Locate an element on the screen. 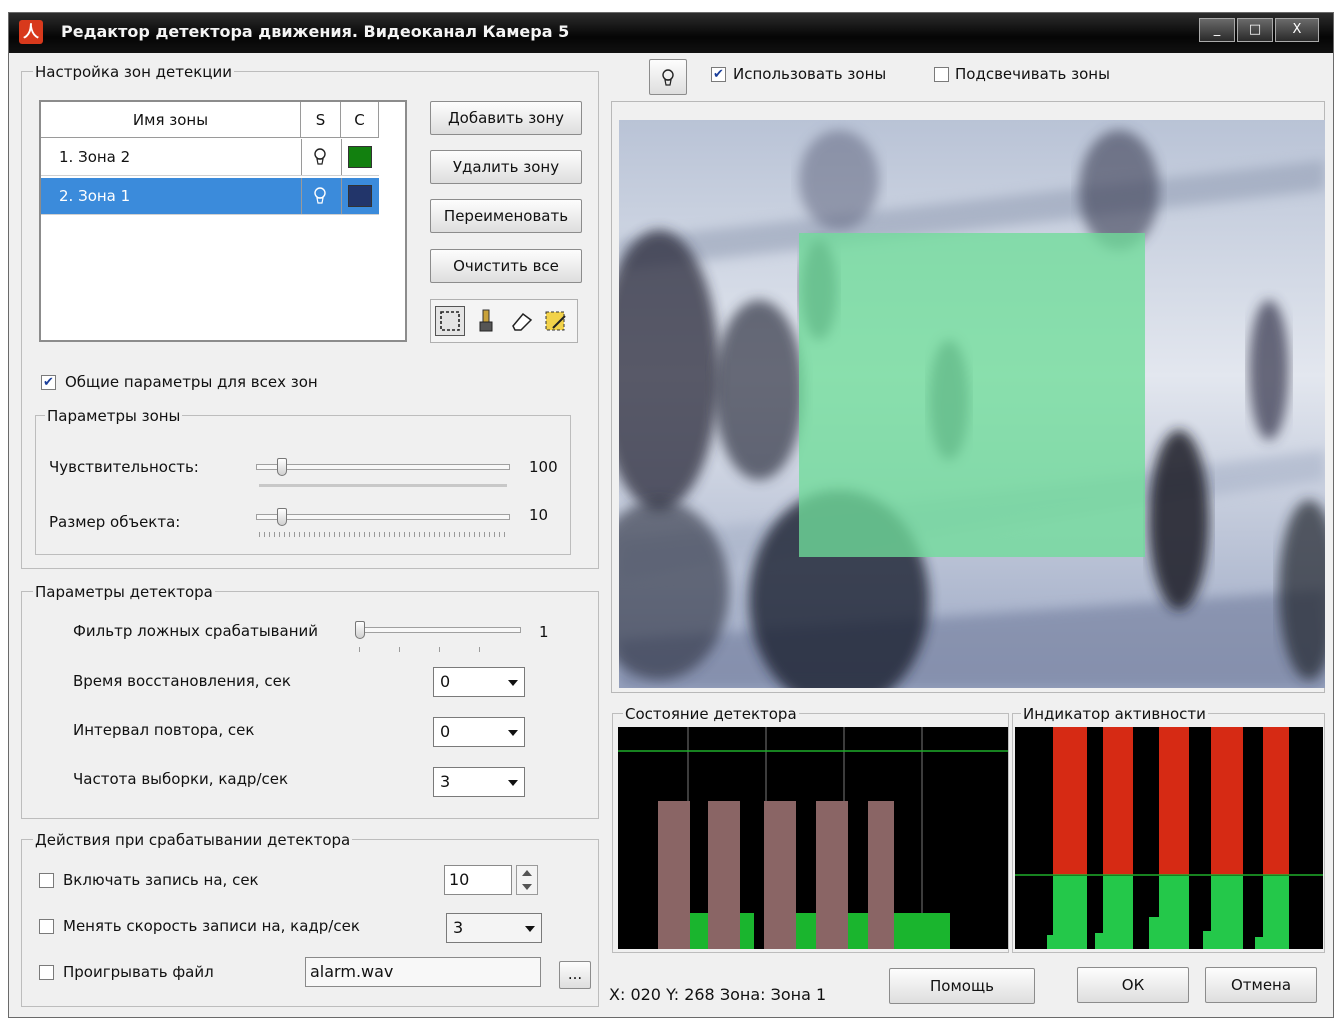 The height and width of the screenshot is (1018, 1334). ok-button: ОК is located at coordinates (1133, 985).